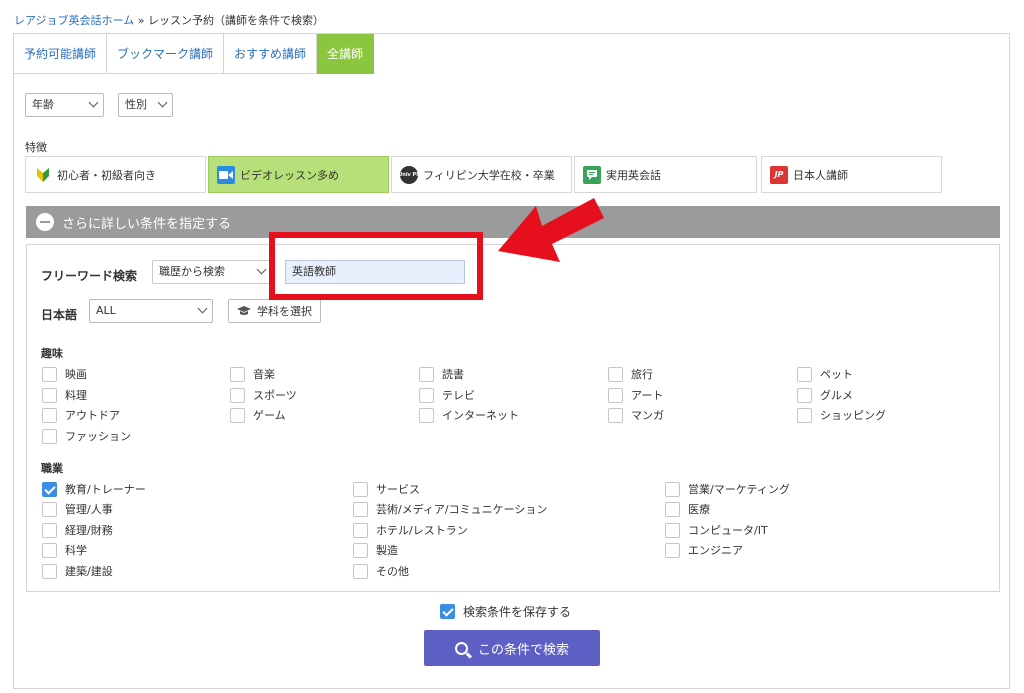 This screenshot has height=693, width=1024. What do you see at coordinates (375, 550) in the screenshot?
I see `occupation-checkbox: 製造` at bounding box center [375, 550].